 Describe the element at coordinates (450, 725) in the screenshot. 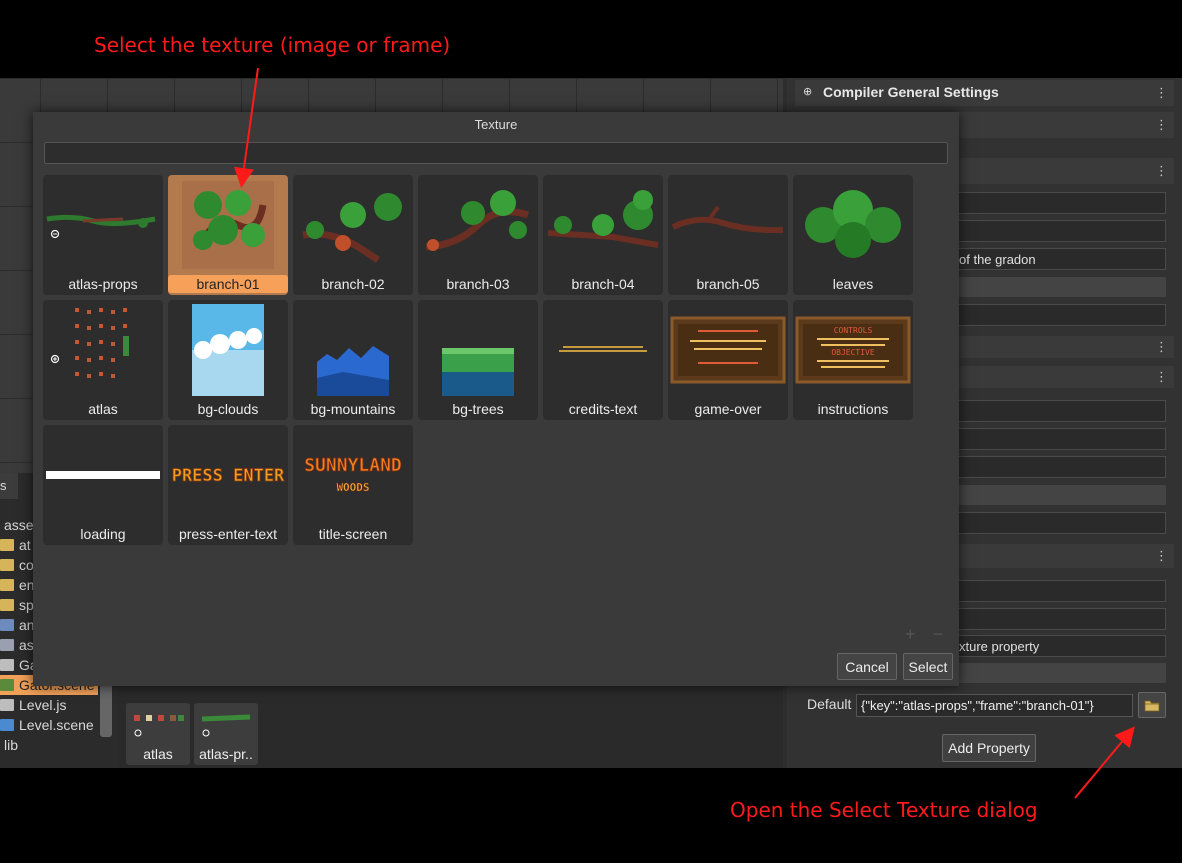

I see `blocks-panel: atlas atlas-pr..` at that location.